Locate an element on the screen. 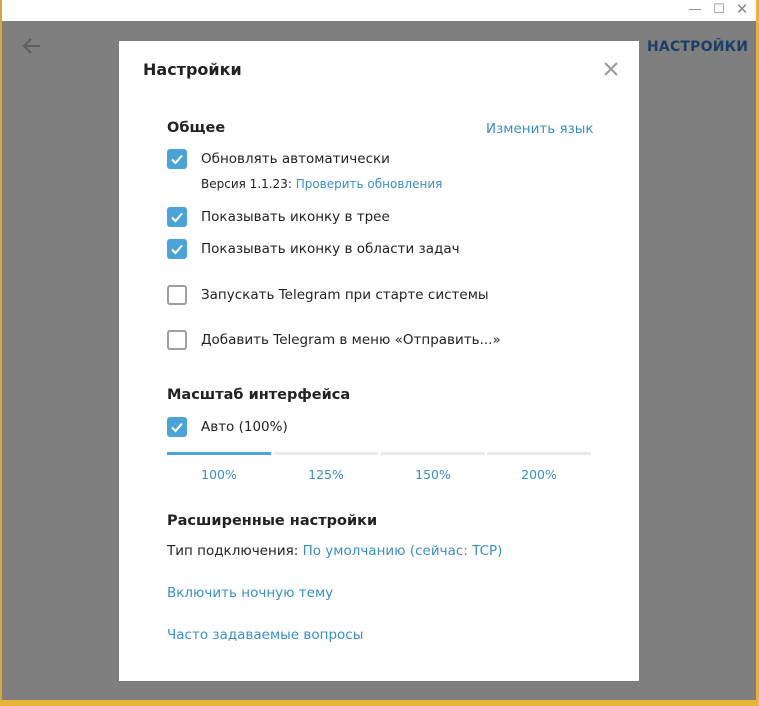 The image size is (759, 706). dialog-title: Настройки is located at coordinates (192, 69).